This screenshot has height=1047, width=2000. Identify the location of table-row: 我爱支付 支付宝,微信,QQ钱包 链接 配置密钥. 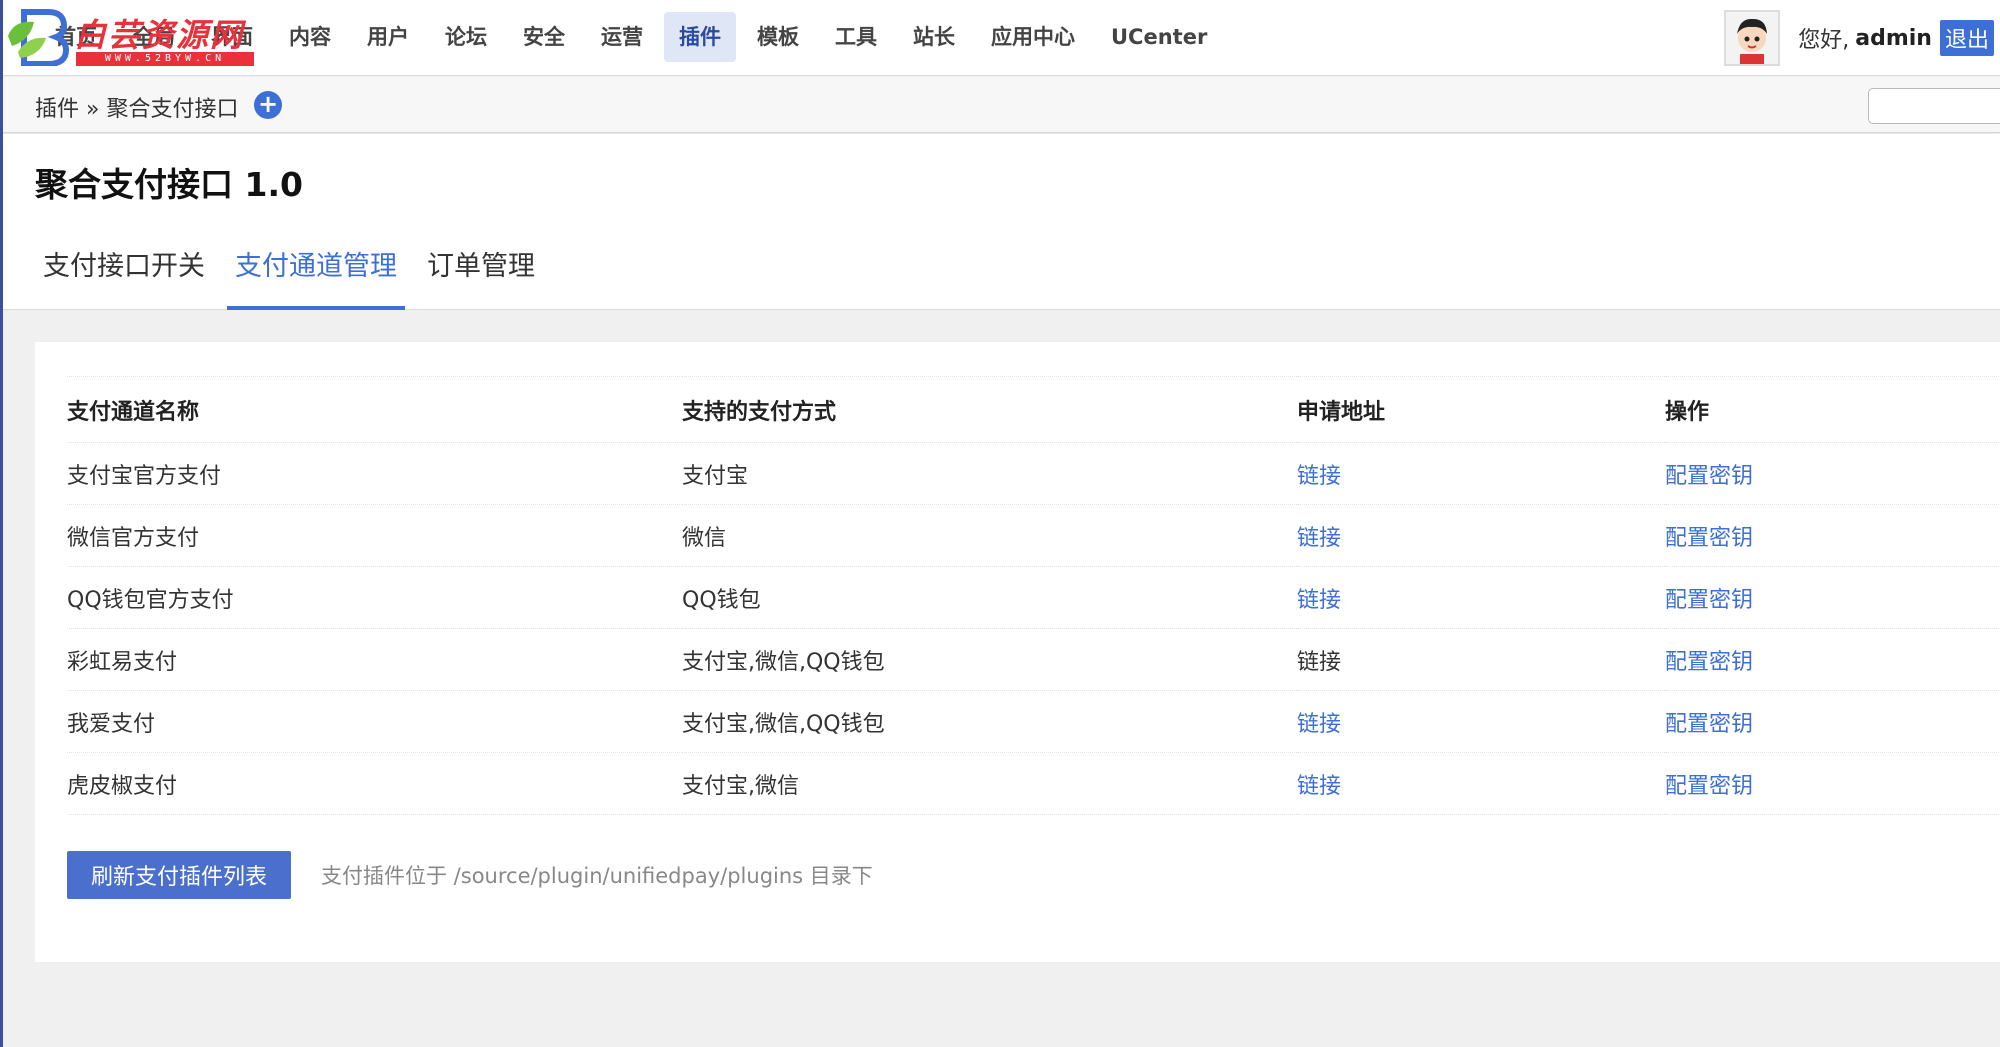
(1033, 721).